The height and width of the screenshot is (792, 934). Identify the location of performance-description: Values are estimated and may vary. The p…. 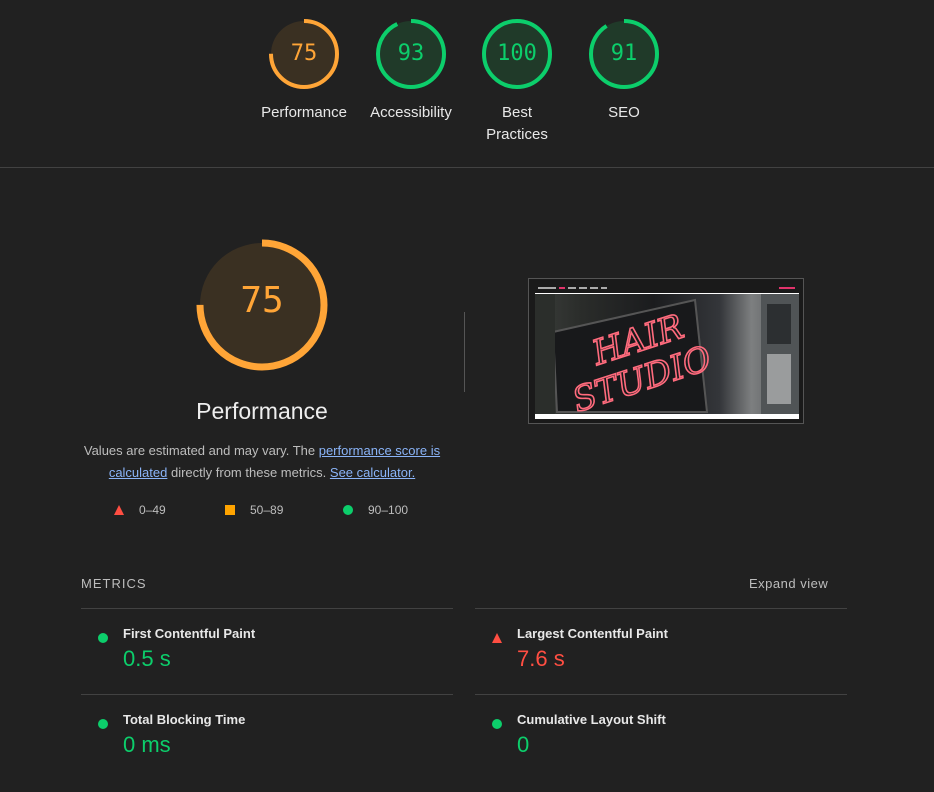
(262, 462).